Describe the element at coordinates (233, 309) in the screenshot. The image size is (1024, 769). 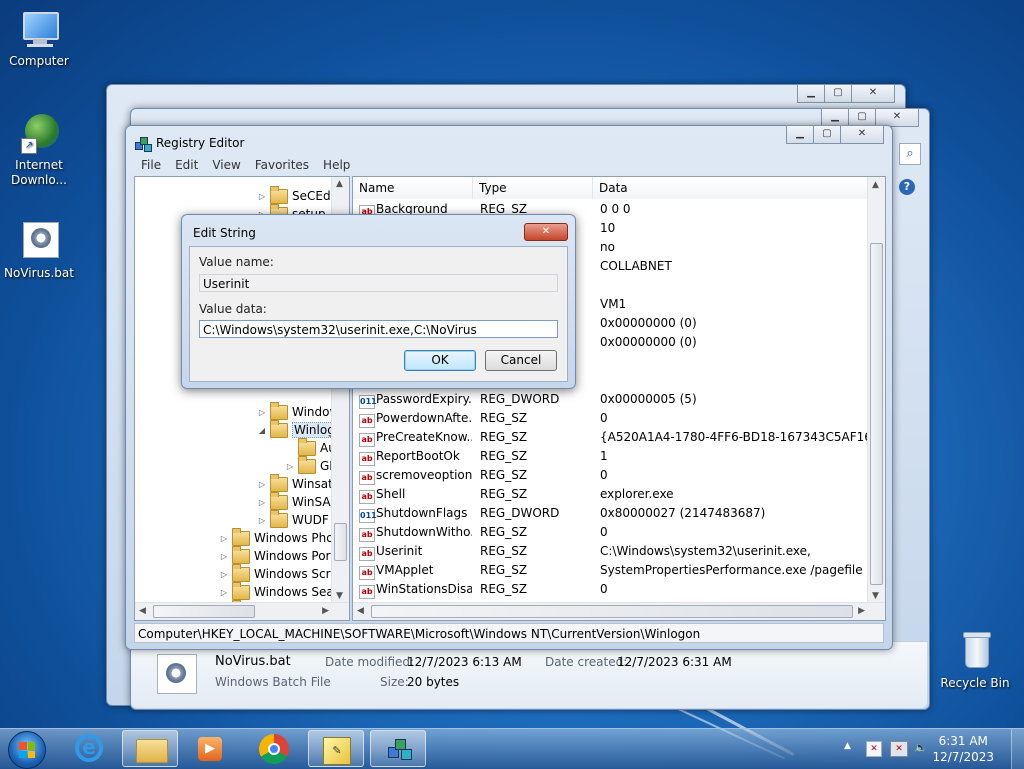
I see `value-data-label: Value data:` at that location.